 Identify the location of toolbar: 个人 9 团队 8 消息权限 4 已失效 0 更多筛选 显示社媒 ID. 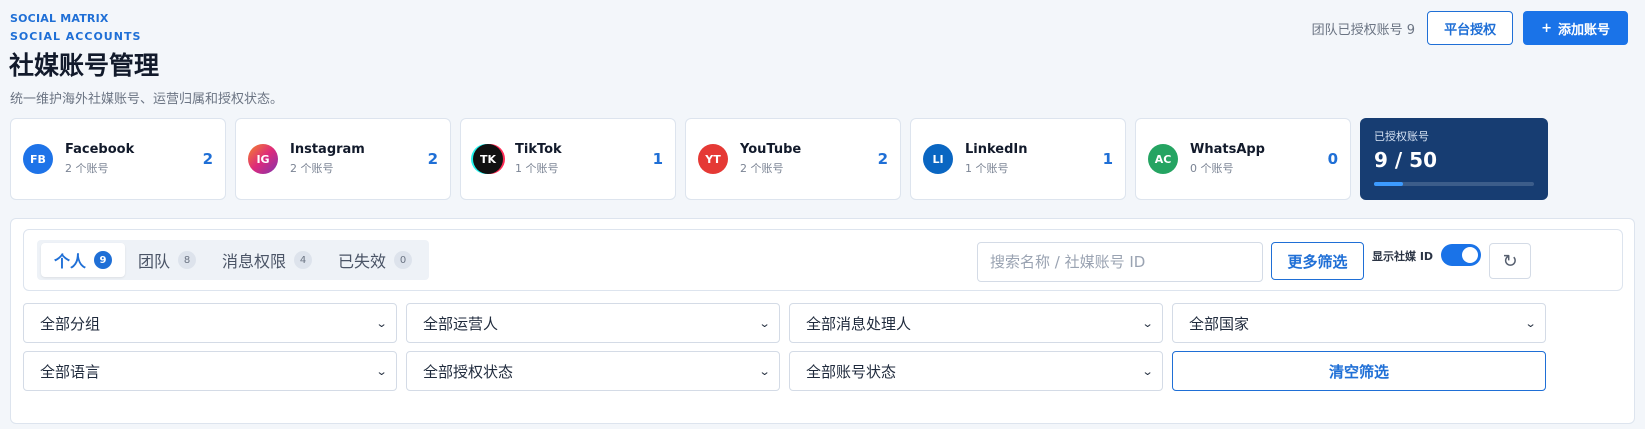
(823, 260).